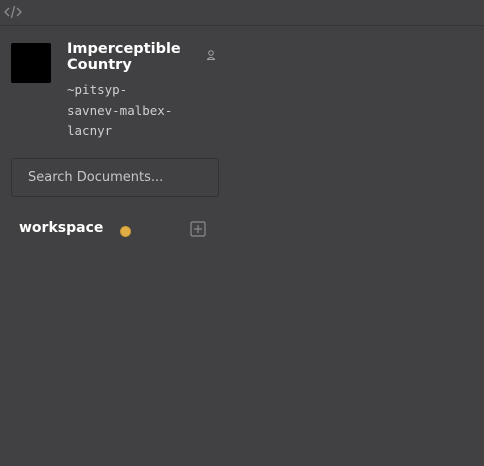 The width and height of the screenshot is (484, 466). What do you see at coordinates (90, 130) in the screenshot?
I see `ship-name-line: lacnyr` at bounding box center [90, 130].